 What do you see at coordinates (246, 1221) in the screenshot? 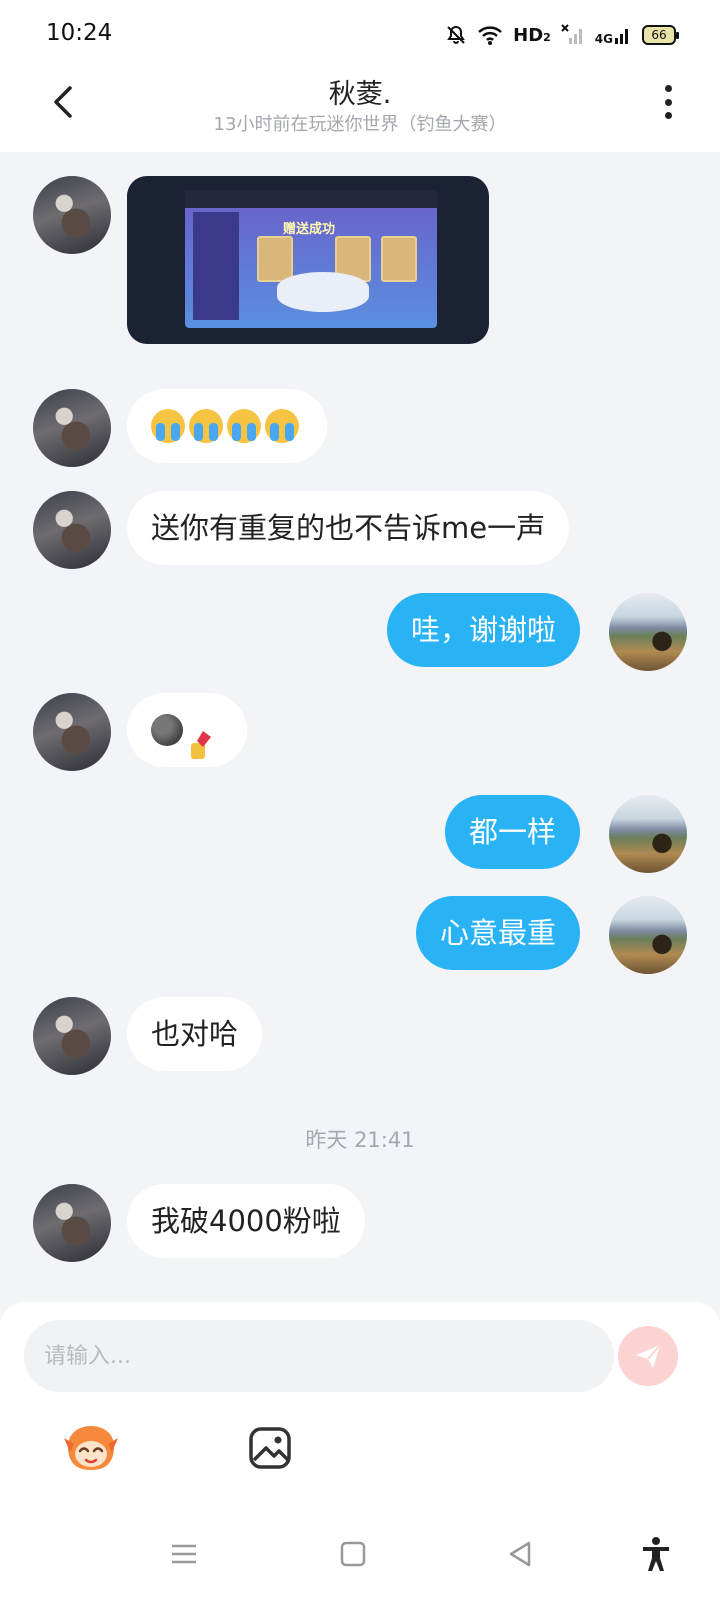
I see `text-message: 我破4000粉啦` at bounding box center [246, 1221].